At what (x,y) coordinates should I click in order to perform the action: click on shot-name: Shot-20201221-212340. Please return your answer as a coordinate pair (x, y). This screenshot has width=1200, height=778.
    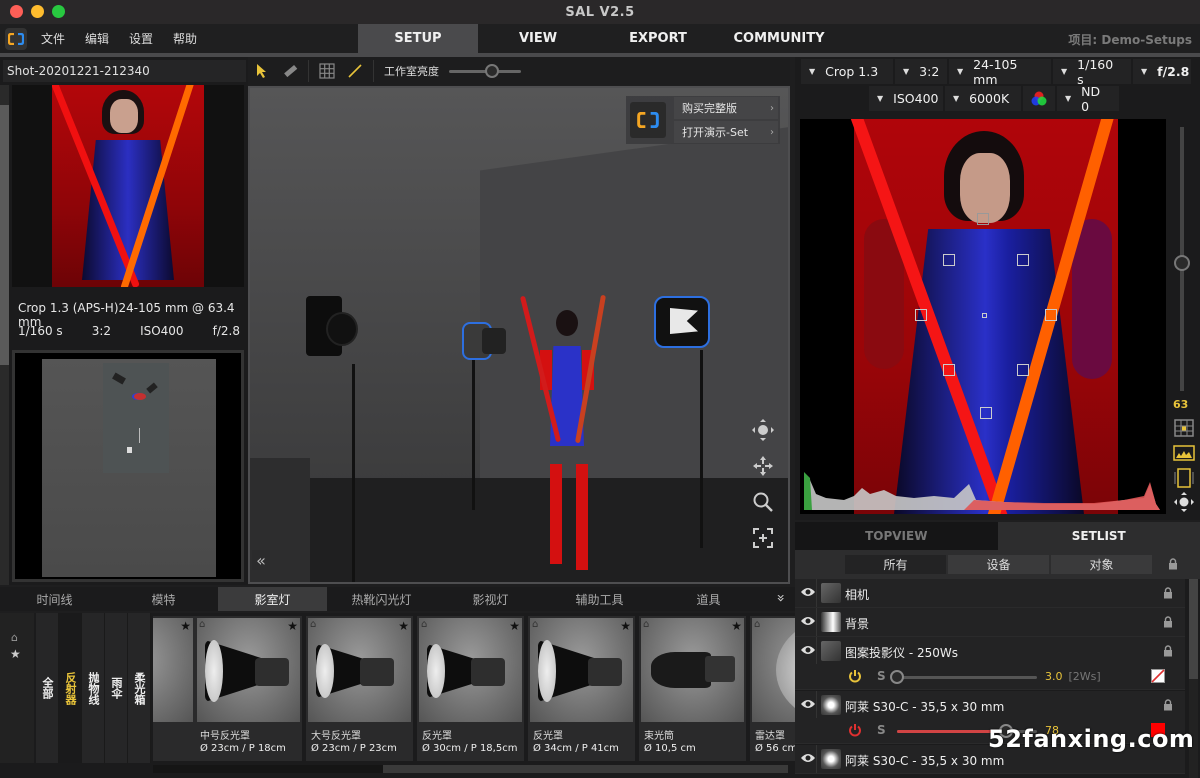
    Looking at the image, I should click on (124, 71).